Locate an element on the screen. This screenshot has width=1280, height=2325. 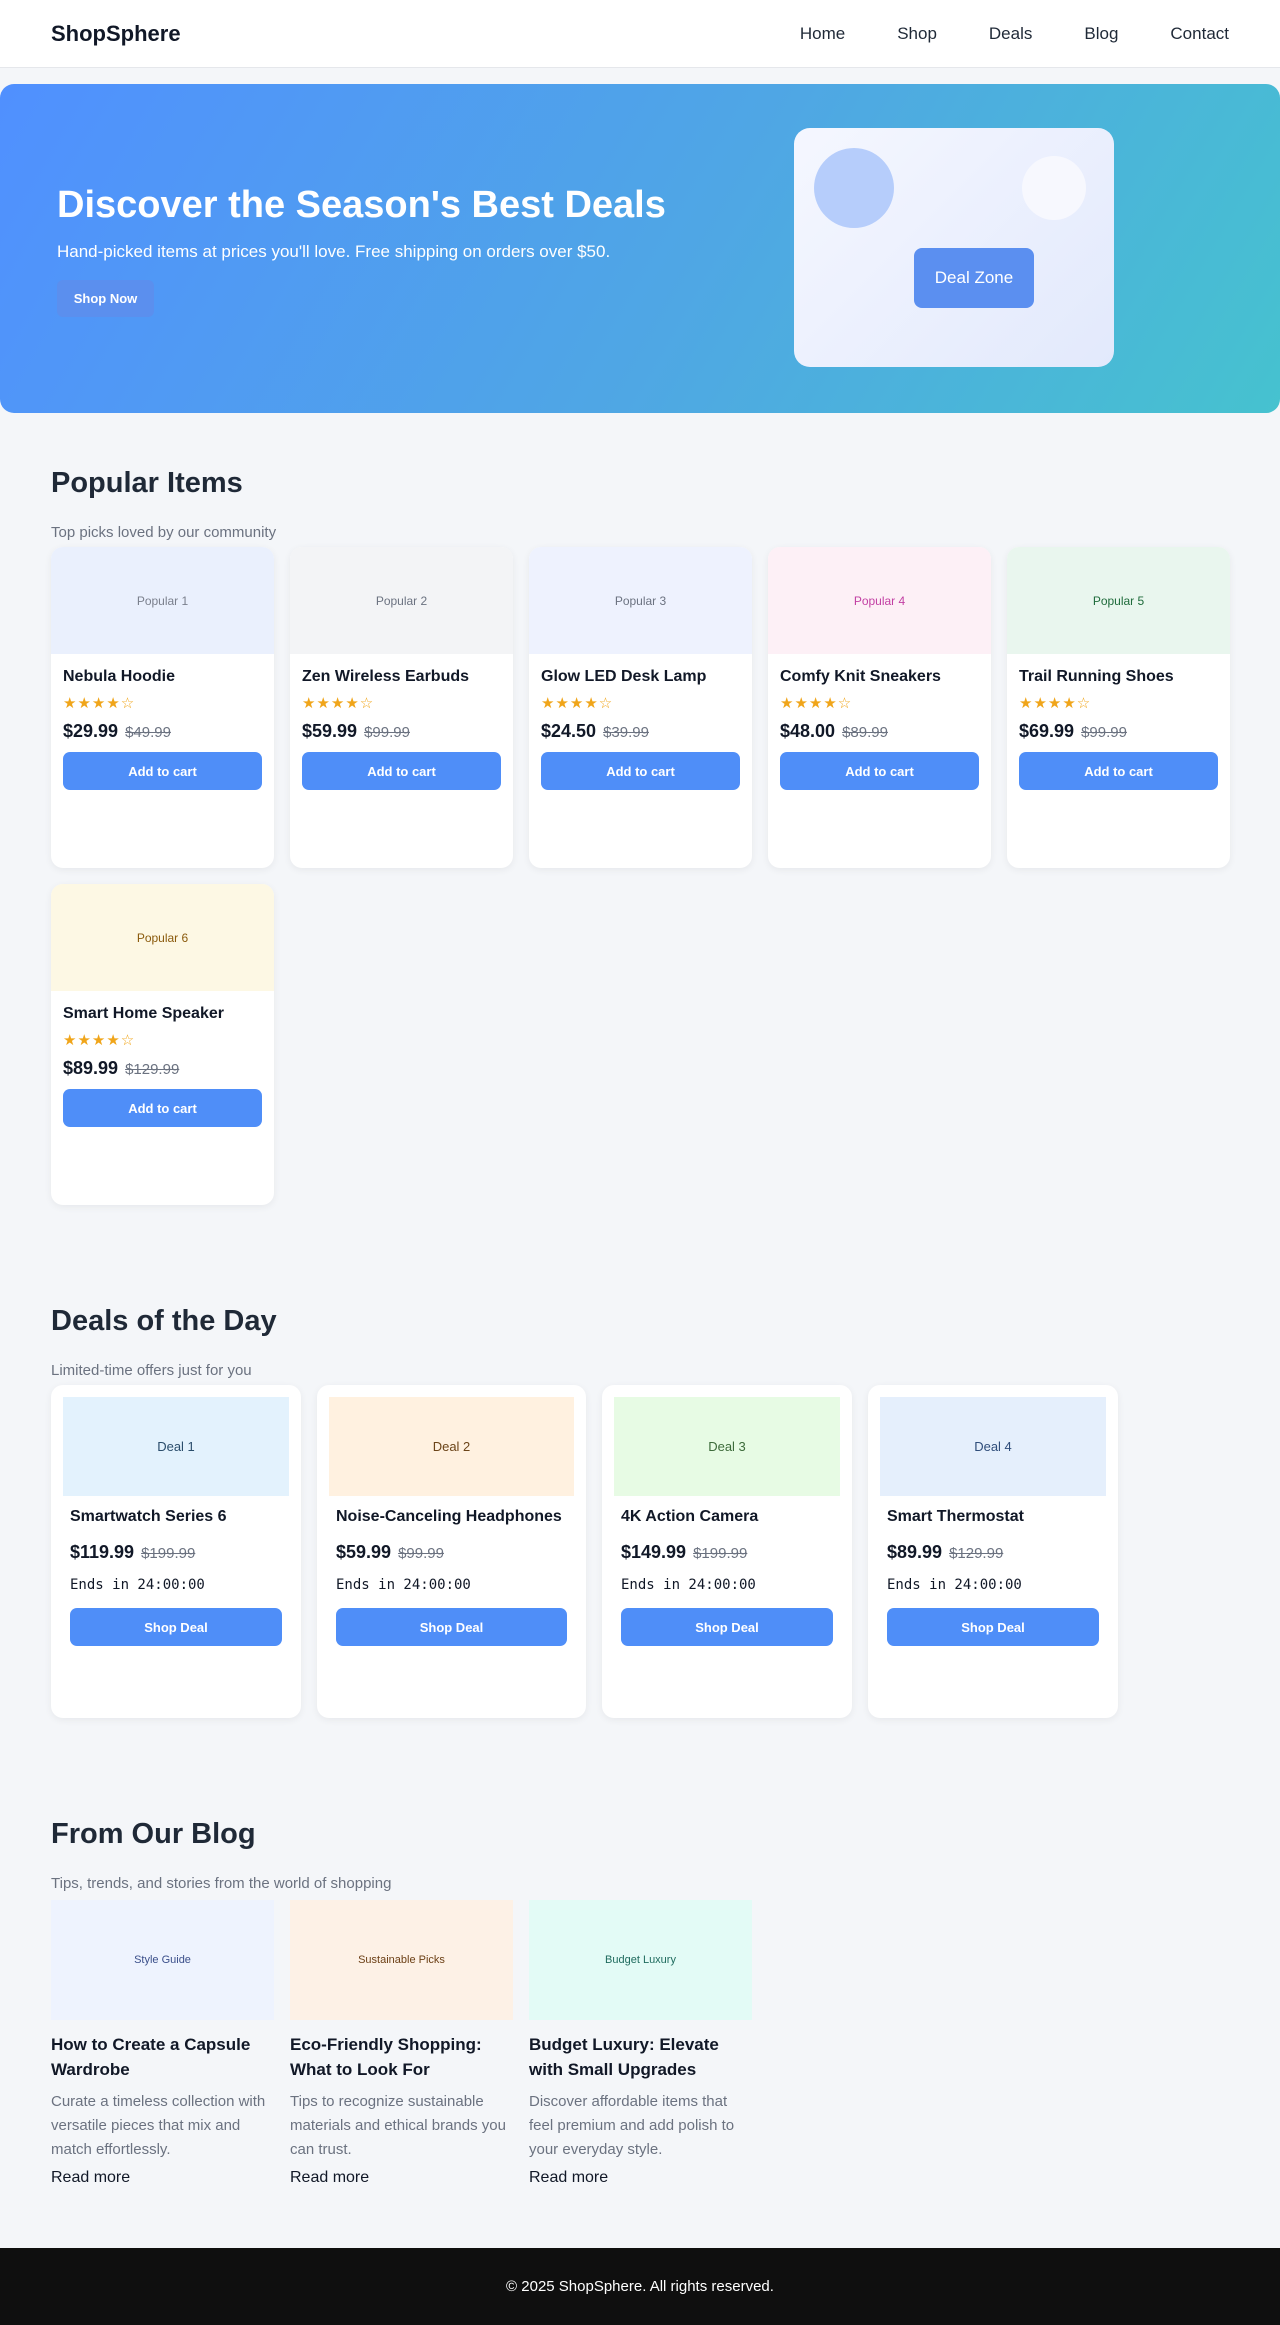
nav-shop: Shop is located at coordinates (917, 34).